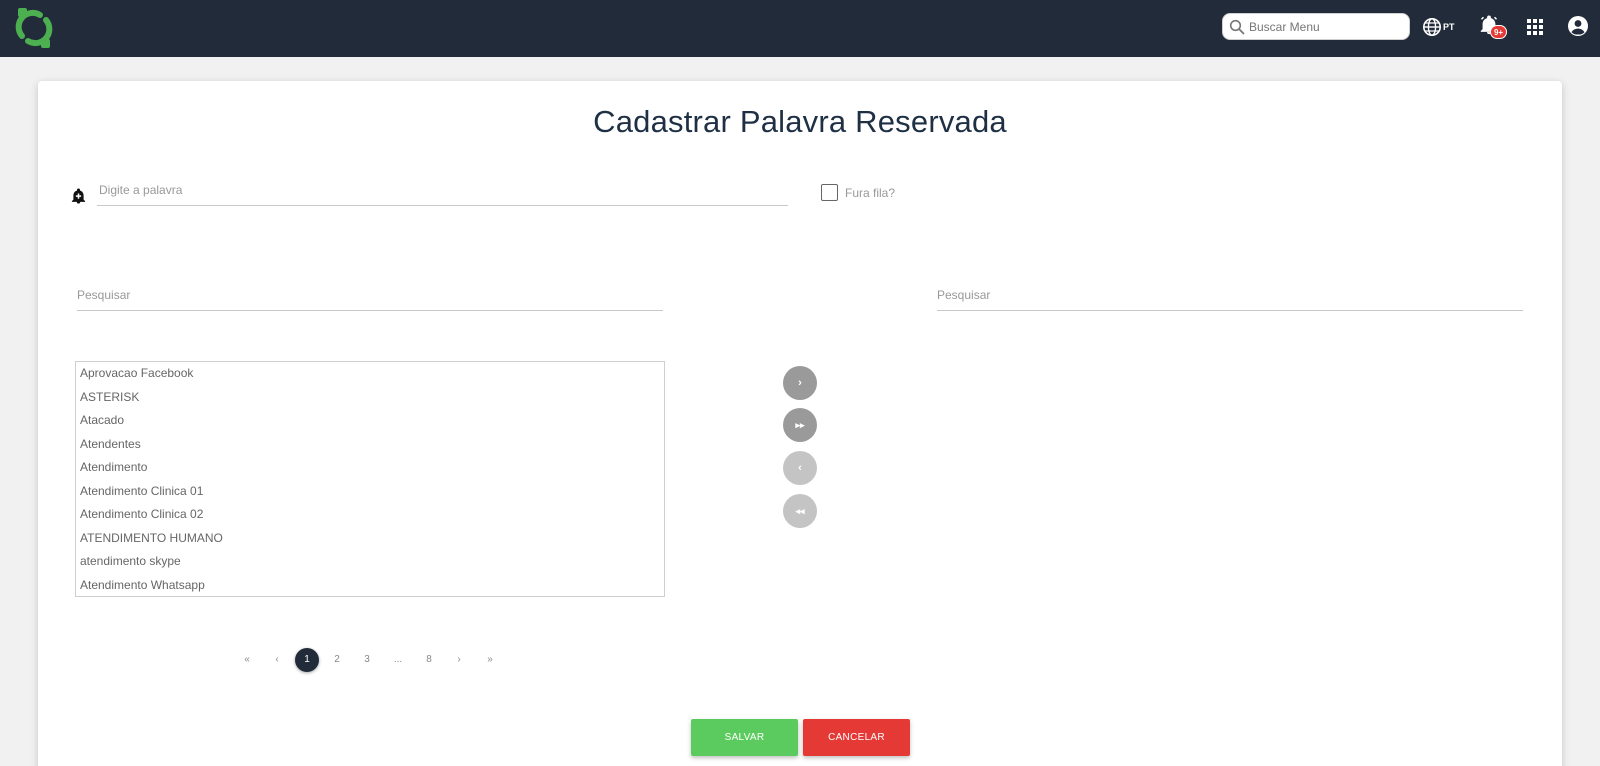 This screenshot has width=1600, height=766. I want to click on page-next-button: ›, so click(459, 660).